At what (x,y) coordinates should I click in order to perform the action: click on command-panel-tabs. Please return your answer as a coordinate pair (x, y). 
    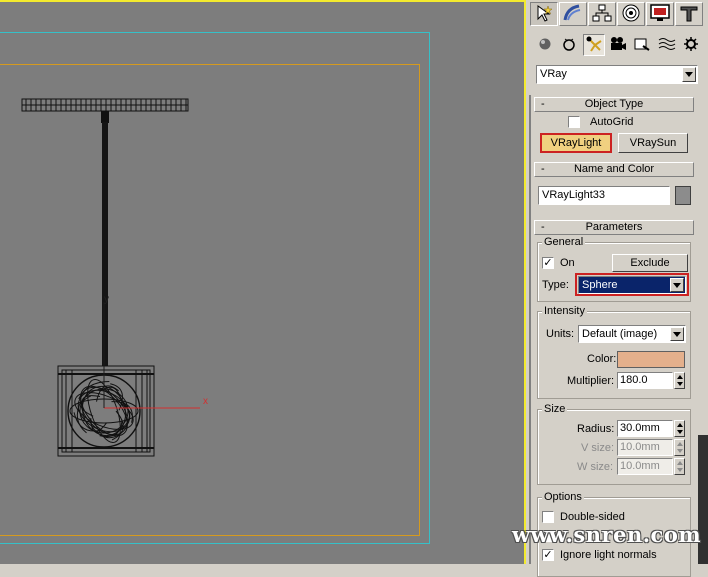
    Looking at the image, I should click on (618, 15).